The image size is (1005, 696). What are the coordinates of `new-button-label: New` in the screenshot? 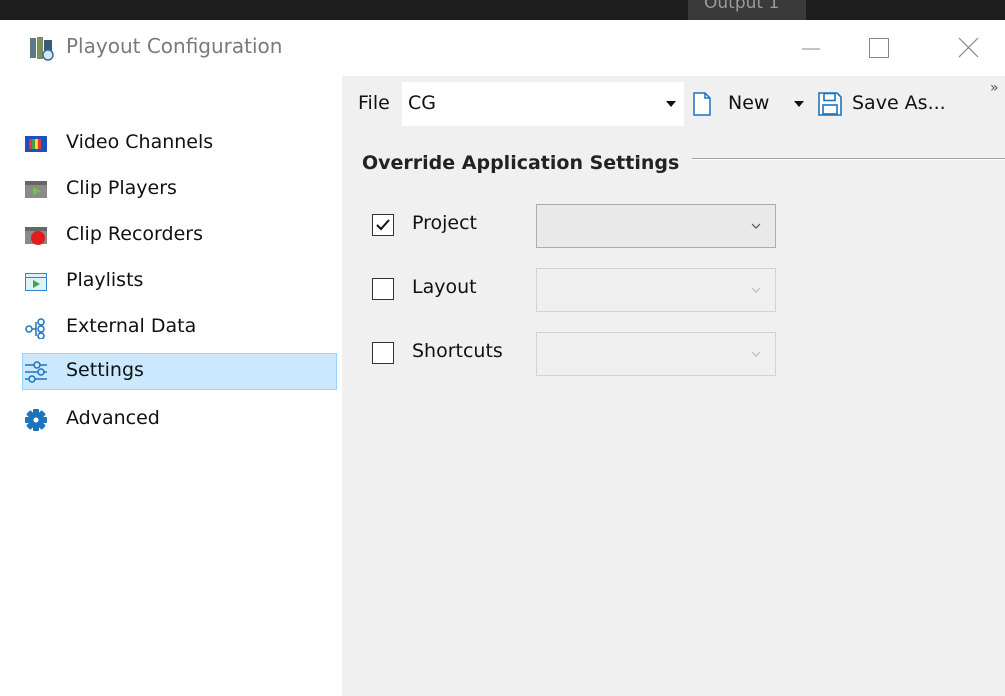 It's located at (749, 103).